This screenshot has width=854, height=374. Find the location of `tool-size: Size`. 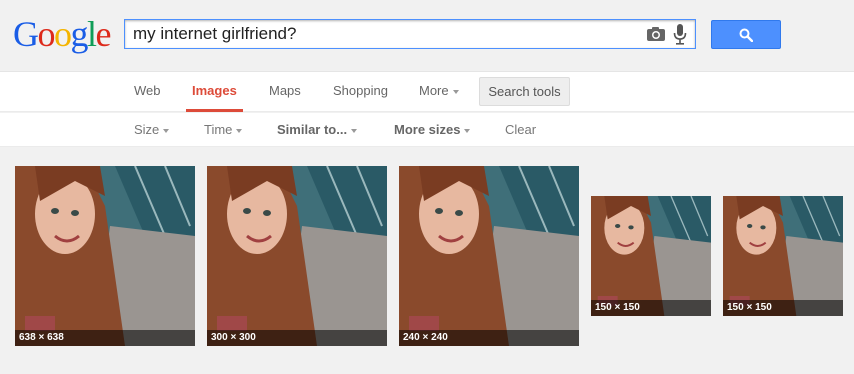

tool-size: Size is located at coordinates (152, 130).